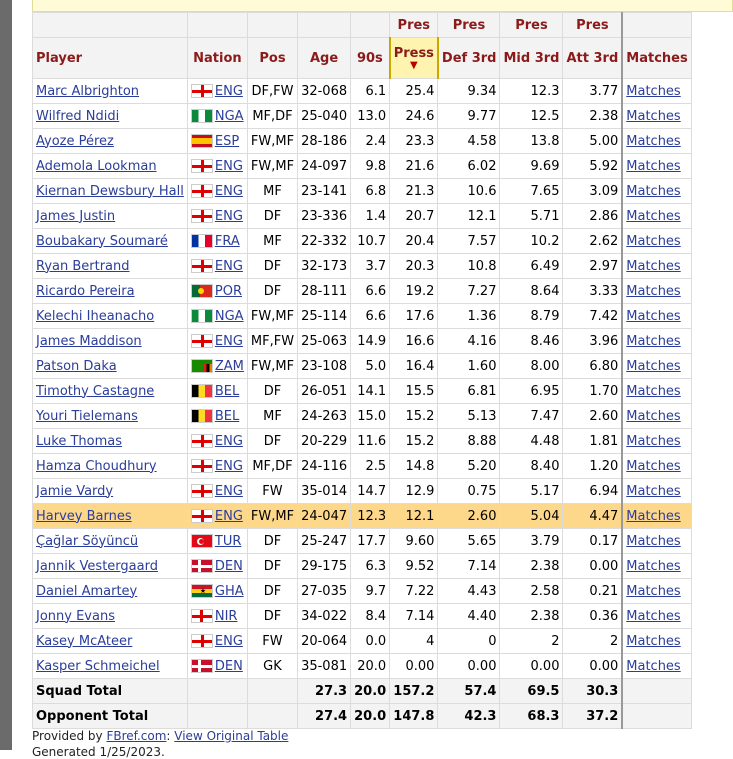 The width and height of the screenshot is (733, 759). I want to click on player-link: Kasey McAteer, so click(84, 641).